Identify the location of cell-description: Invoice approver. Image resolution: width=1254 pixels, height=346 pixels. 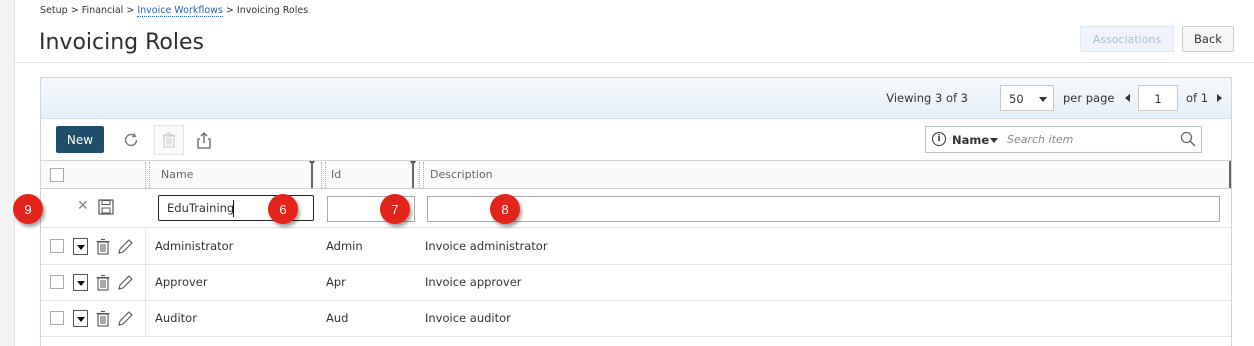
(473, 282).